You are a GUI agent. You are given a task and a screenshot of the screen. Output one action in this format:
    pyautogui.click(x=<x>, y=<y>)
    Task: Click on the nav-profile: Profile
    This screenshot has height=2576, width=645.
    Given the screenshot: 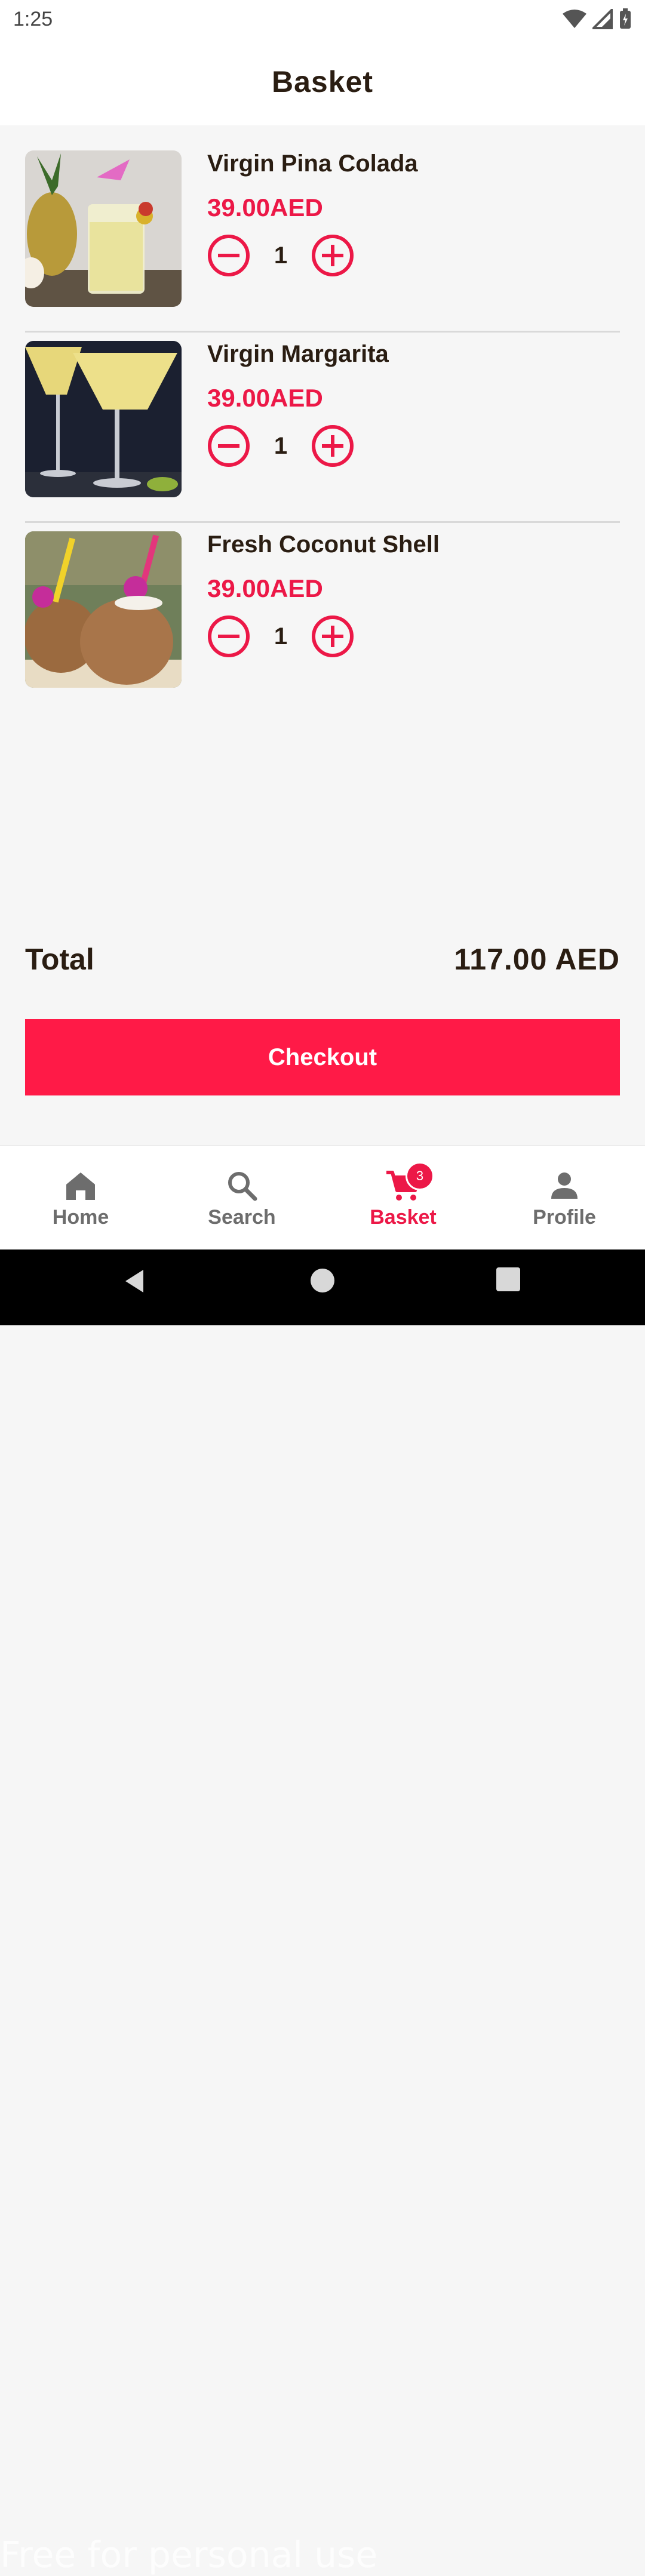 What is the action you would take?
    pyautogui.click(x=564, y=1198)
    